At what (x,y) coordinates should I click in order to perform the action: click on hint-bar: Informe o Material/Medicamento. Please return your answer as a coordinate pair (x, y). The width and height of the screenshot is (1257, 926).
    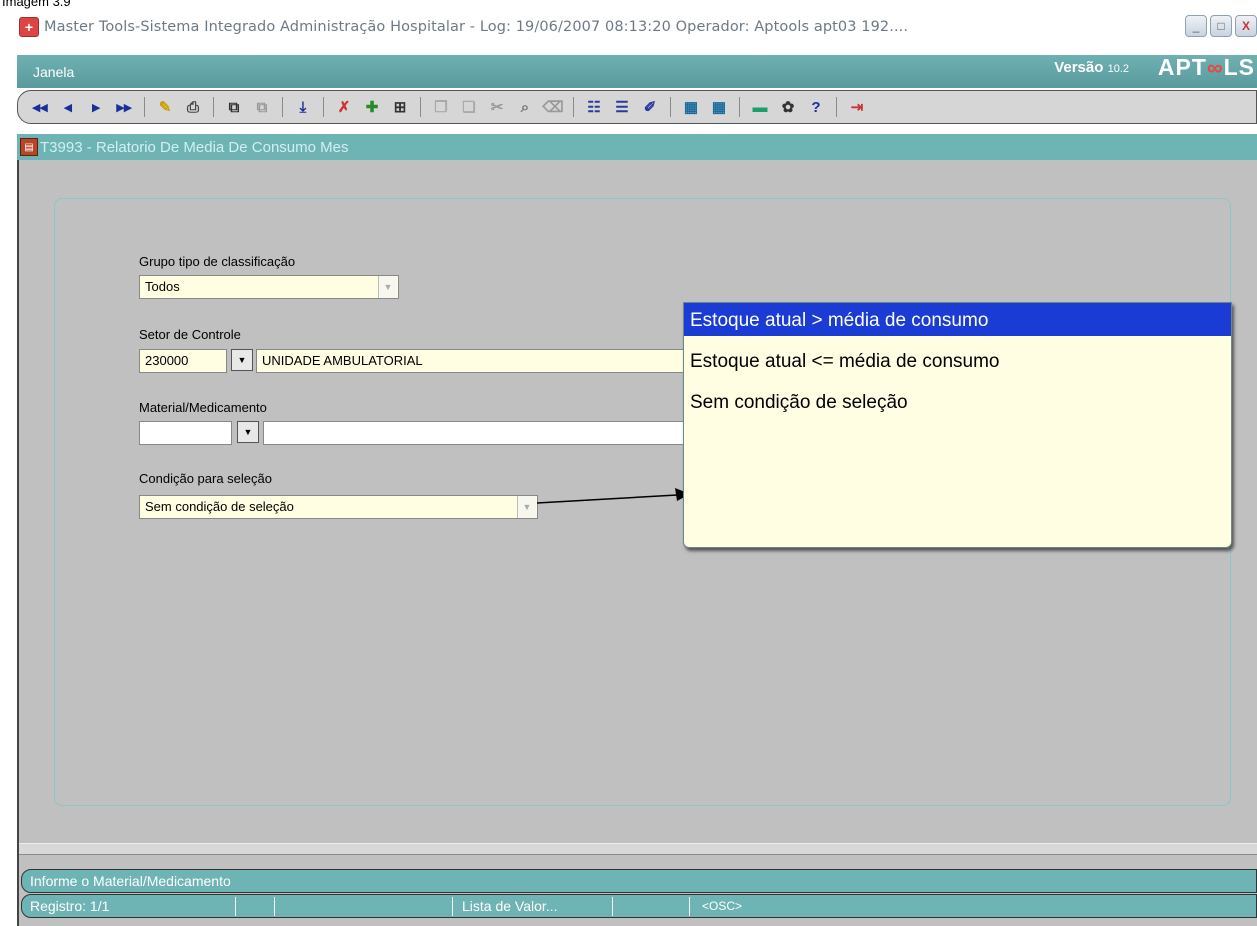
    Looking at the image, I should click on (639, 881).